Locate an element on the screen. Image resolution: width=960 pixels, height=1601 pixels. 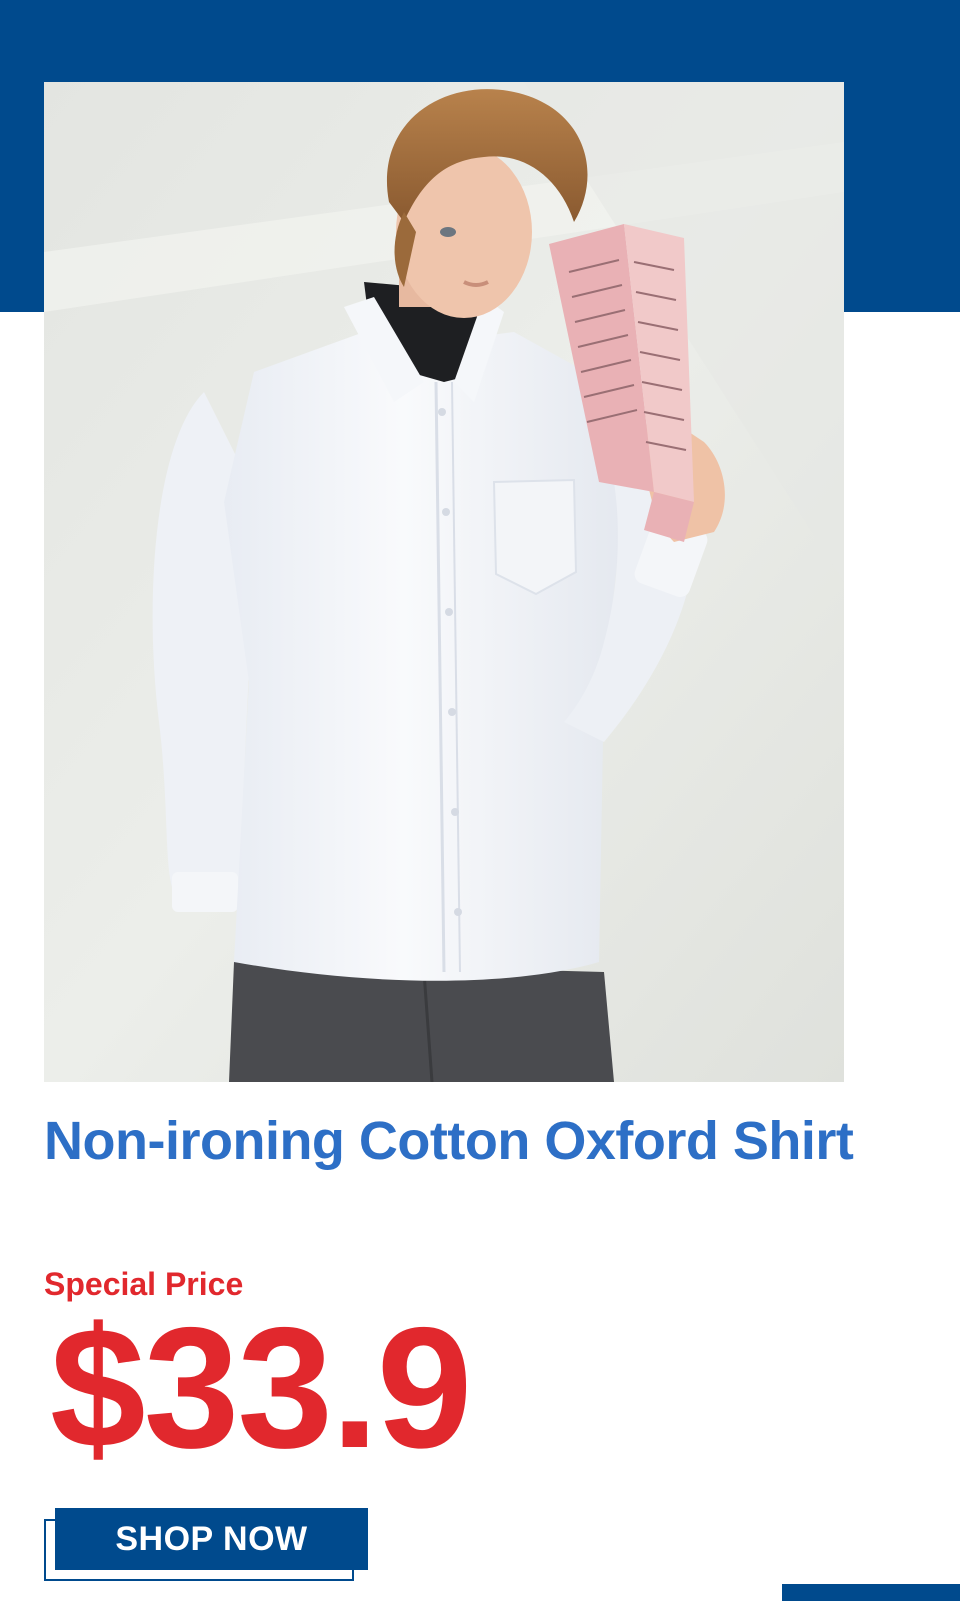
bottom-blue-accent is located at coordinates (871, 1592).